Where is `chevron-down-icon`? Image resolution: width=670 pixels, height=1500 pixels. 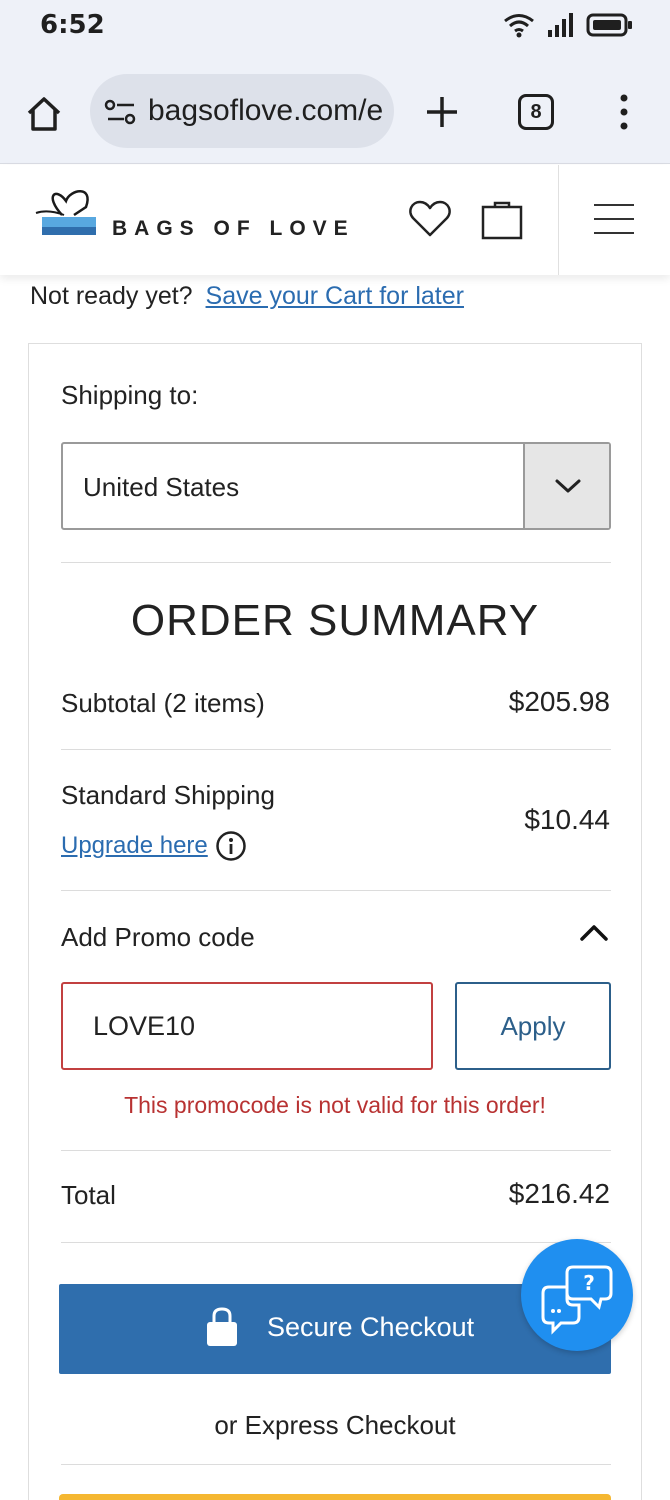 chevron-down-icon is located at coordinates (568, 486).